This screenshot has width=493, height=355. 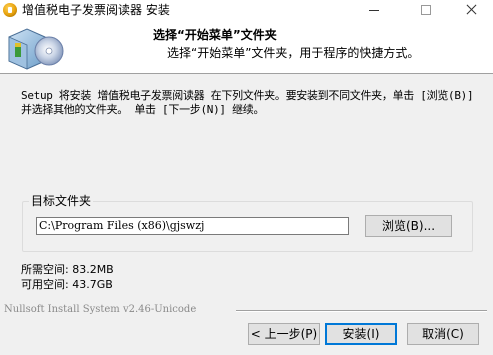 I want to click on title-bar: 增值税电子发票阅读器 安装, so click(x=246, y=10).